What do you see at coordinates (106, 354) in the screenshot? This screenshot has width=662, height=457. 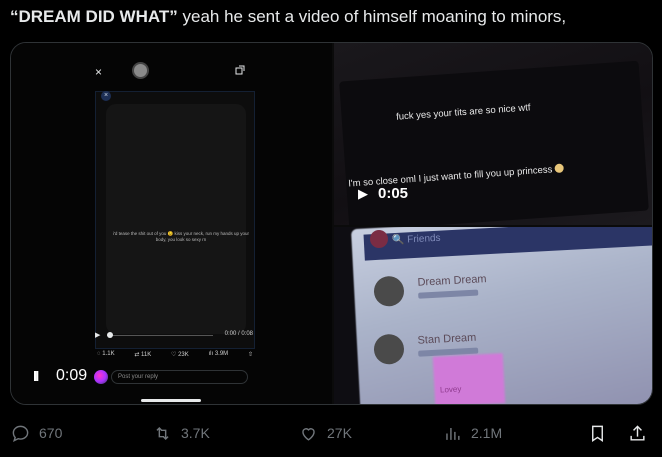 I see `phone-stat-replies: ◌ 1.1K` at bounding box center [106, 354].